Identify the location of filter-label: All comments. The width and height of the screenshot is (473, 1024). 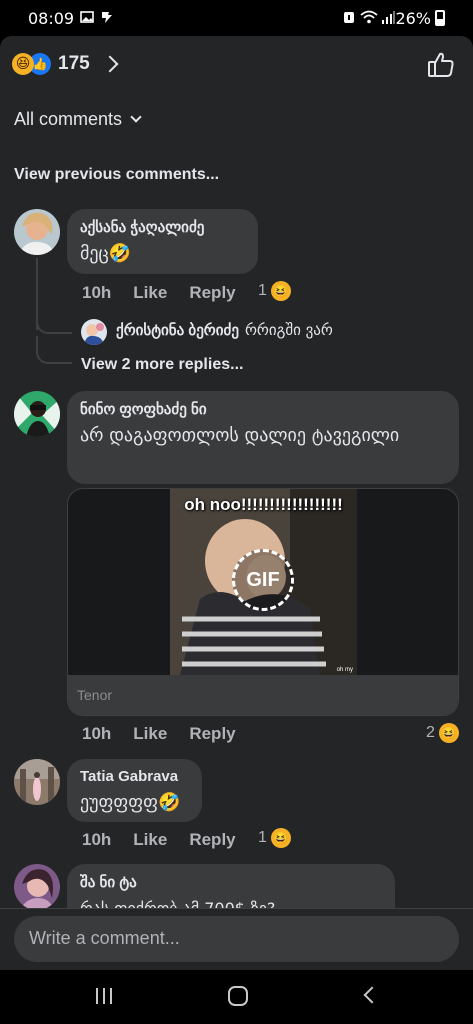
(68, 119).